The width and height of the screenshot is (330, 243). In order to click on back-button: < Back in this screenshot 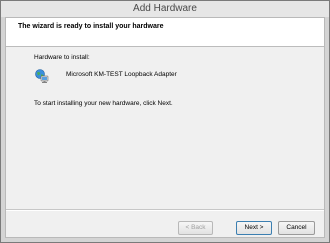, I will do `click(195, 228)`.